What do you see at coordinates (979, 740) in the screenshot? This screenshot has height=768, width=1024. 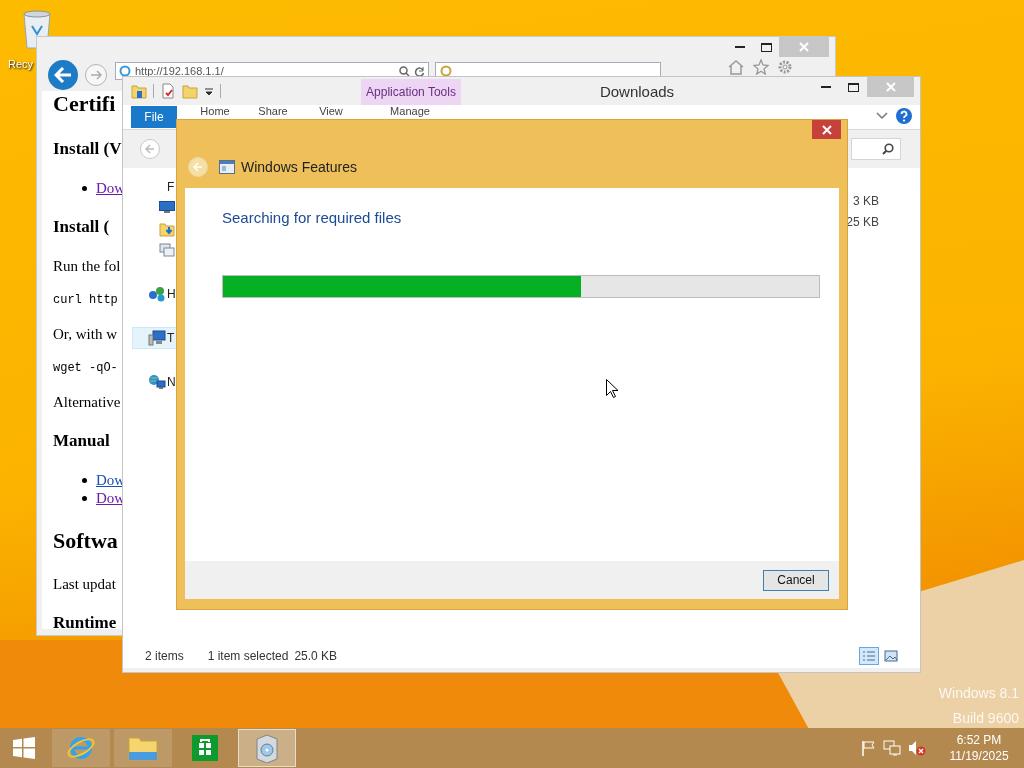 I see `clock-time: 6:52 PM` at bounding box center [979, 740].